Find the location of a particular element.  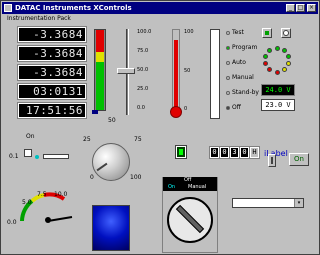

lcd-display-4: 03:0131 is located at coordinates (52, 91).